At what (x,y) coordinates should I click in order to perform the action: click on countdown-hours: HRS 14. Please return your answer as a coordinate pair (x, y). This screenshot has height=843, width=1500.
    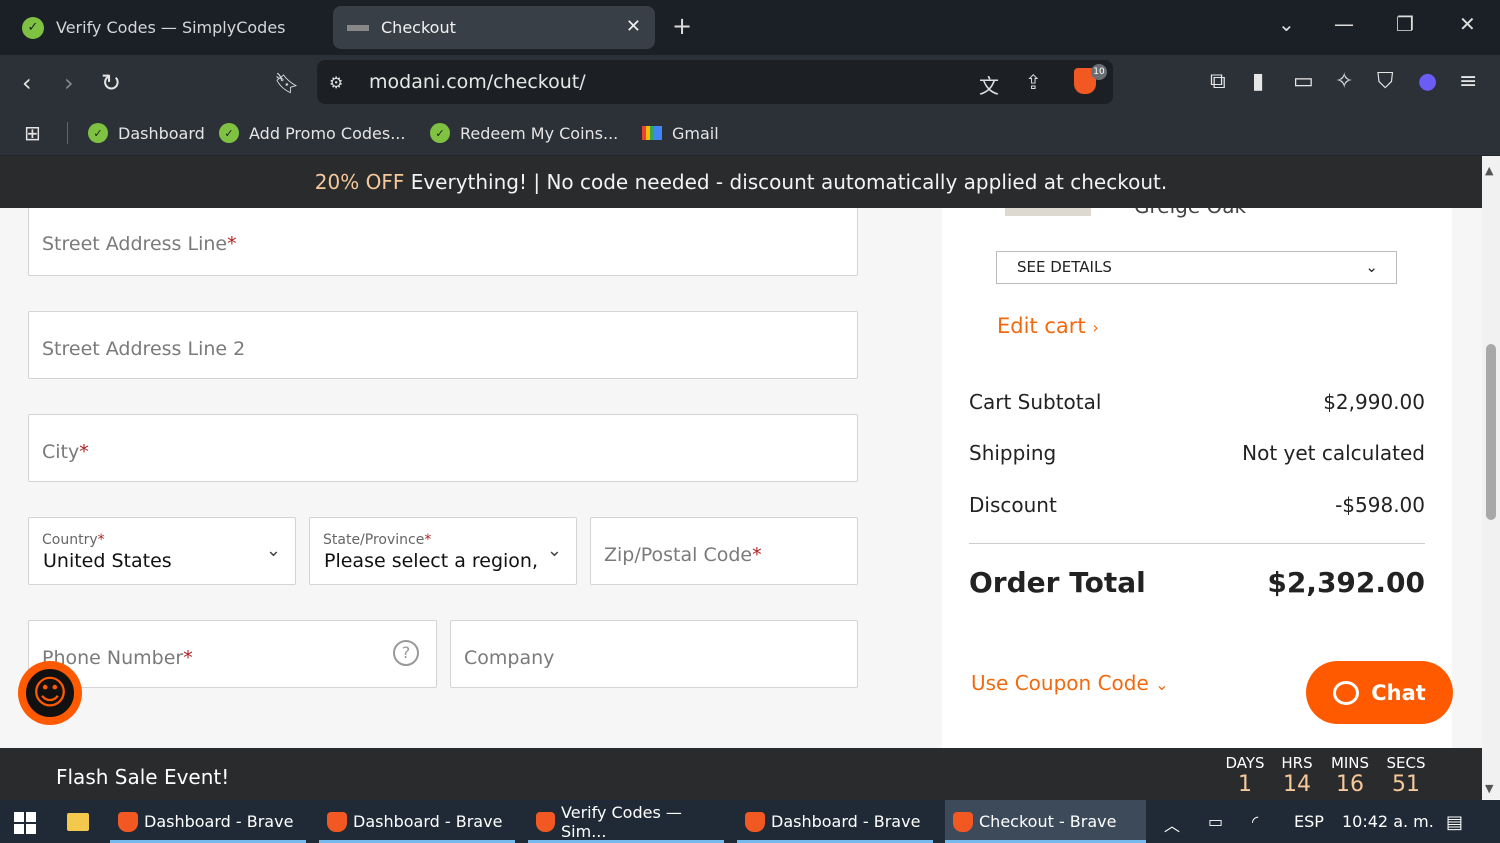
    Looking at the image, I should click on (1297, 775).